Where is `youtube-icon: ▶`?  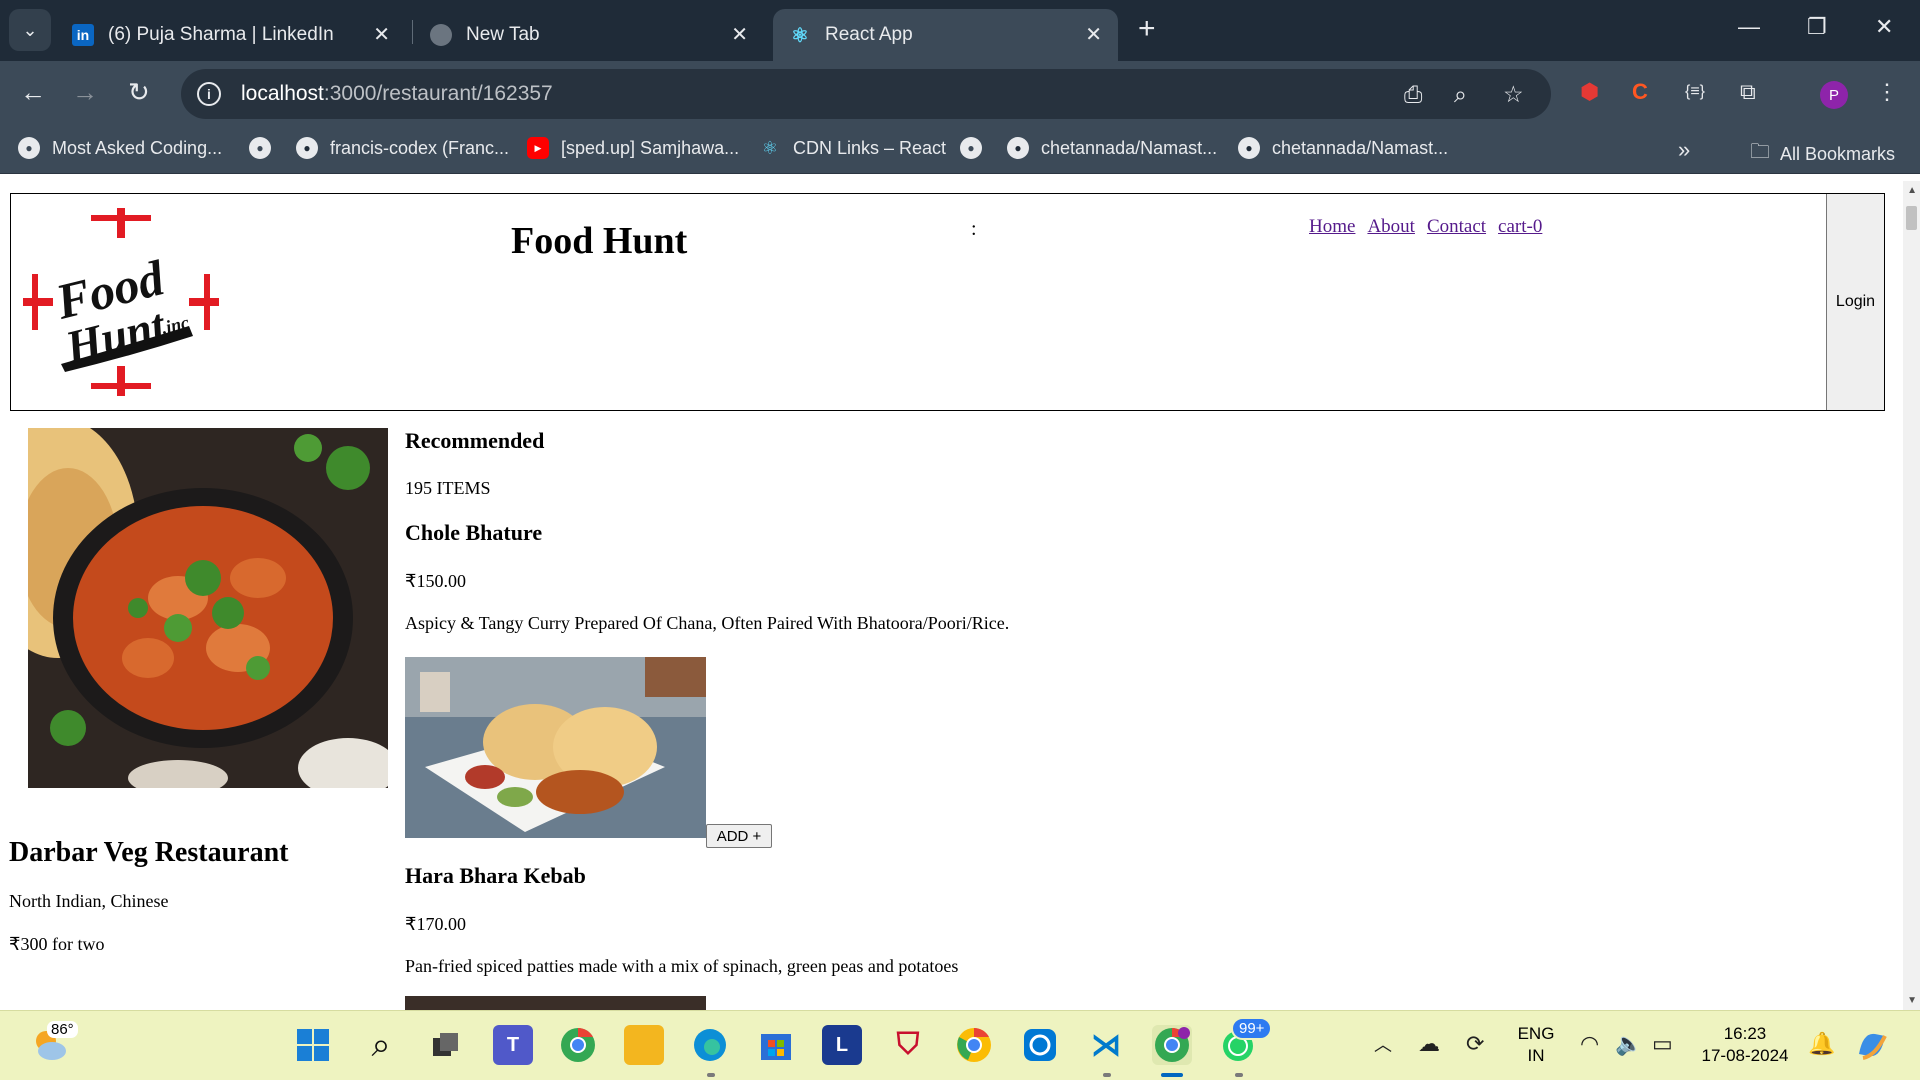 youtube-icon: ▶ is located at coordinates (538, 148).